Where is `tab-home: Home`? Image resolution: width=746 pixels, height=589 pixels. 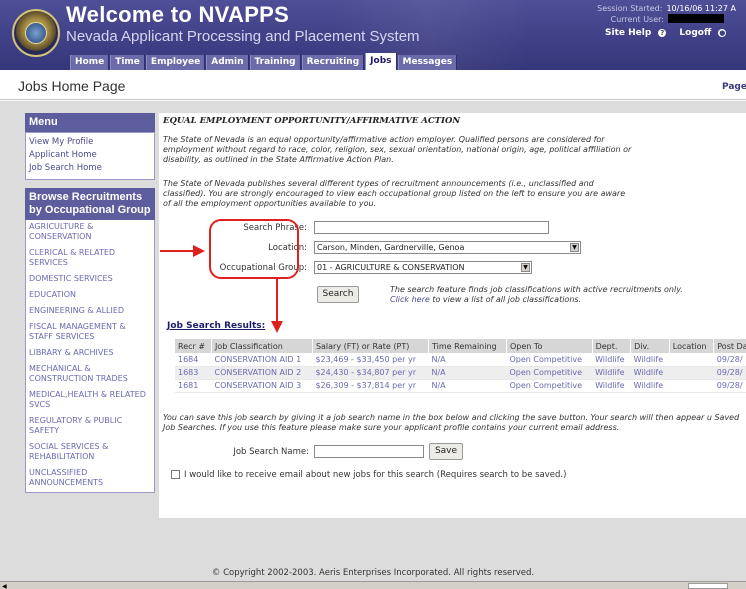
tab-home: Home is located at coordinates (90, 62).